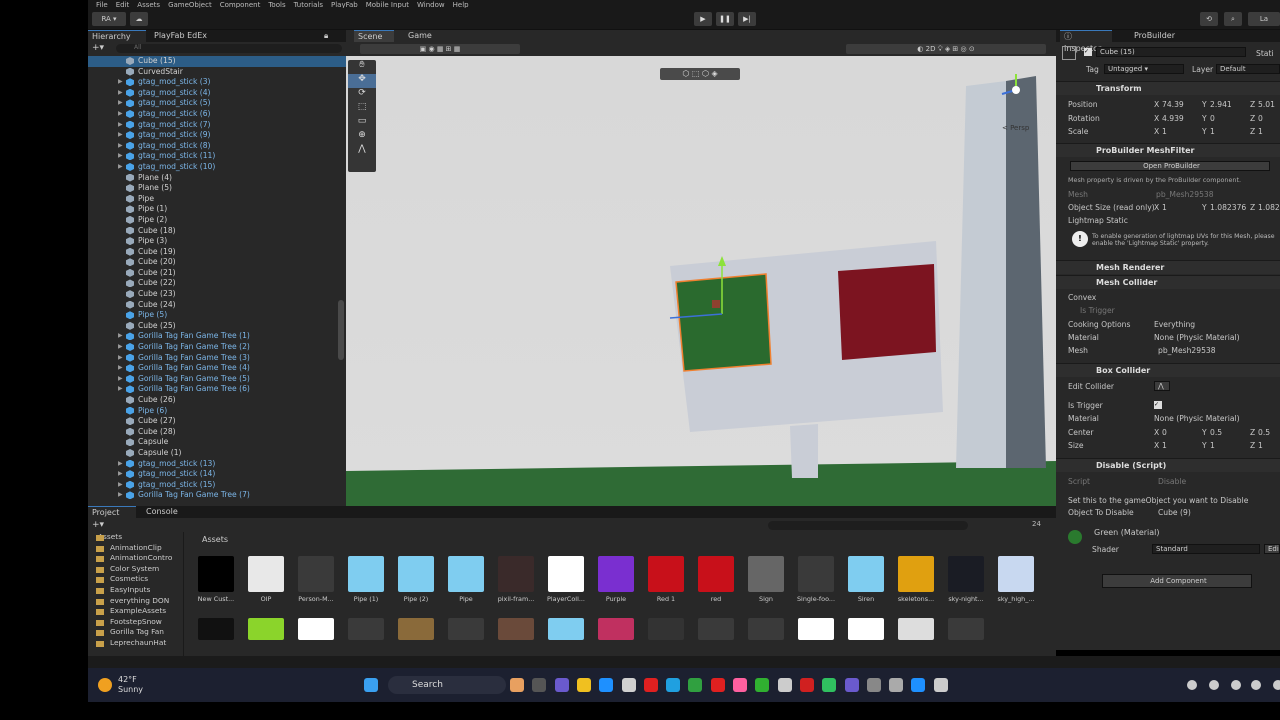 This screenshot has height=720, width=1280. What do you see at coordinates (1174, 324) in the screenshot?
I see `cooking-dropdown: Everything` at bounding box center [1174, 324].